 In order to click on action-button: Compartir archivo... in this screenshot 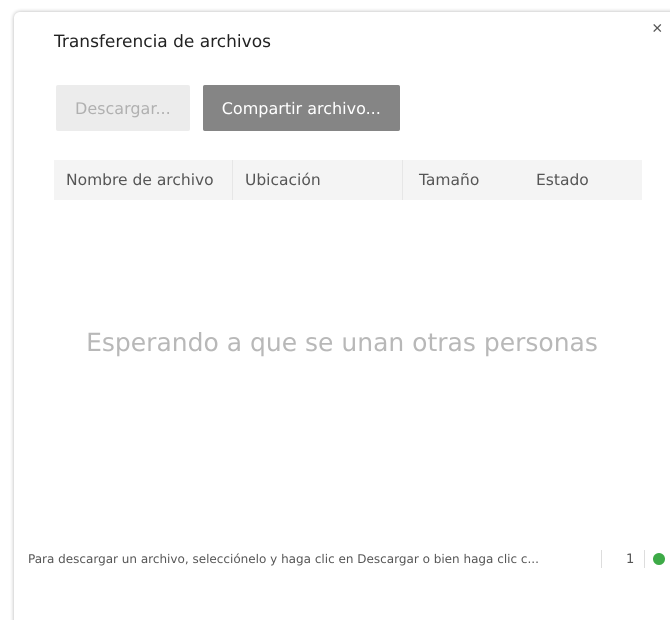, I will do `click(301, 108)`.